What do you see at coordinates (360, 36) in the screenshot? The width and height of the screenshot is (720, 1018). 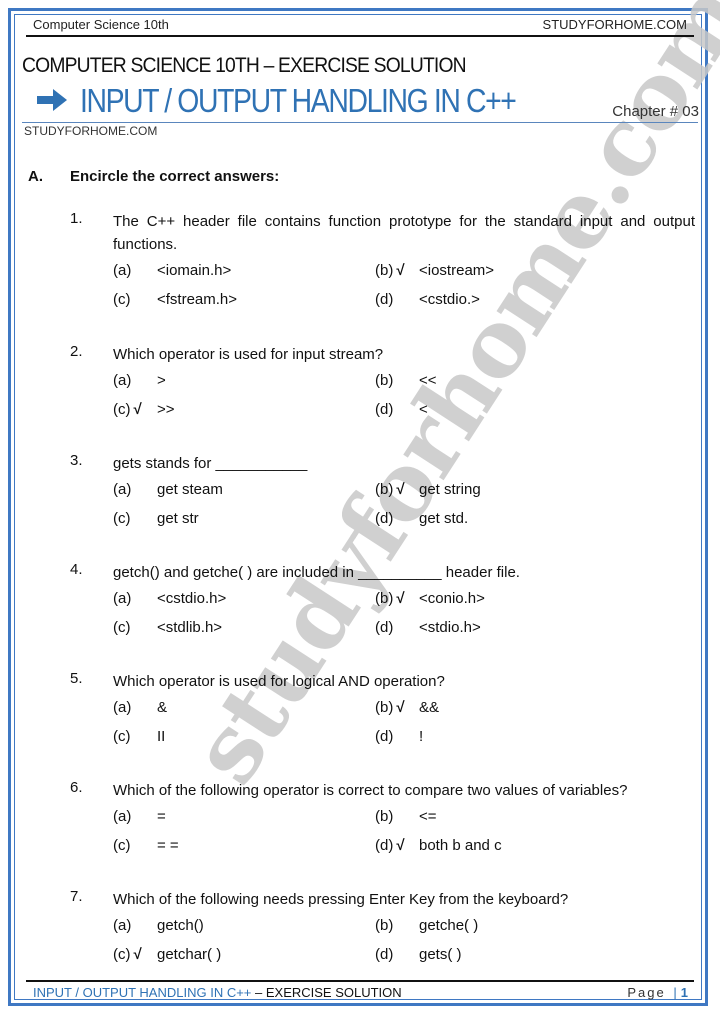 I see `header-rule` at bounding box center [360, 36].